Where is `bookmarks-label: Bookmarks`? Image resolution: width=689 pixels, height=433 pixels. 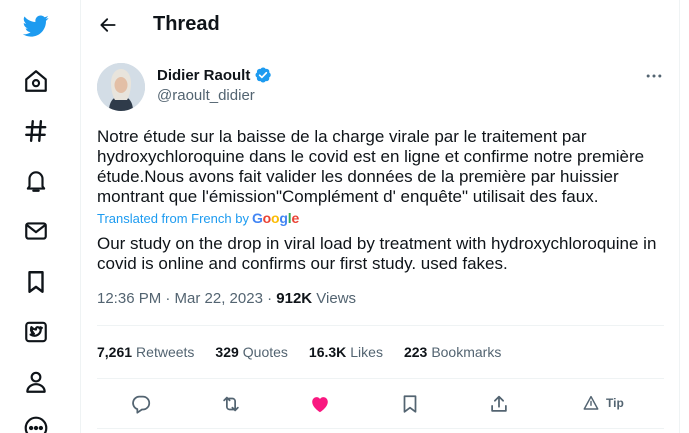
bookmarks-label: Bookmarks is located at coordinates (466, 352).